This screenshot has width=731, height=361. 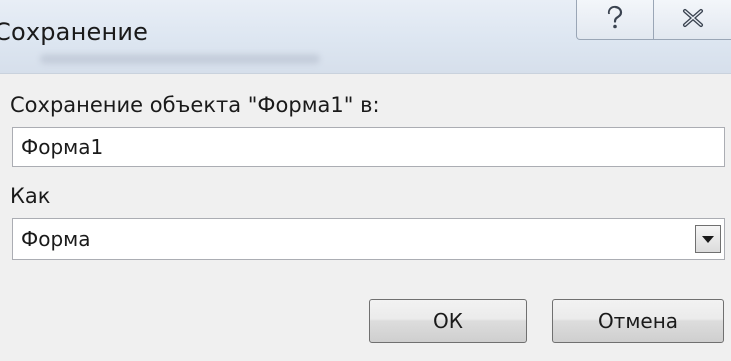 What do you see at coordinates (368, 147) in the screenshot?
I see `object-name-input` at bounding box center [368, 147].